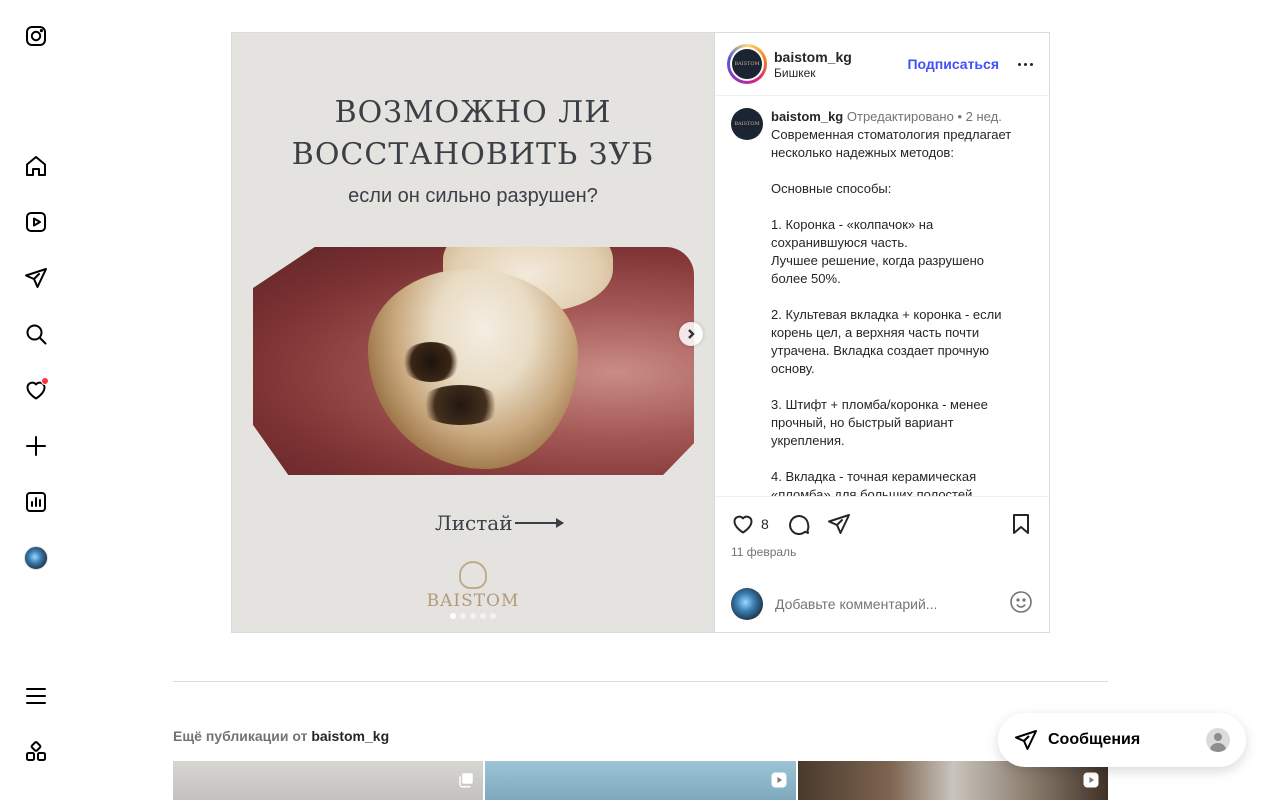 Image resolution: width=1280 pixels, height=800 pixels. Describe the element at coordinates (839, 242) in the screenshot. I see `caption-line: сохранившуюся часть.` at that location.